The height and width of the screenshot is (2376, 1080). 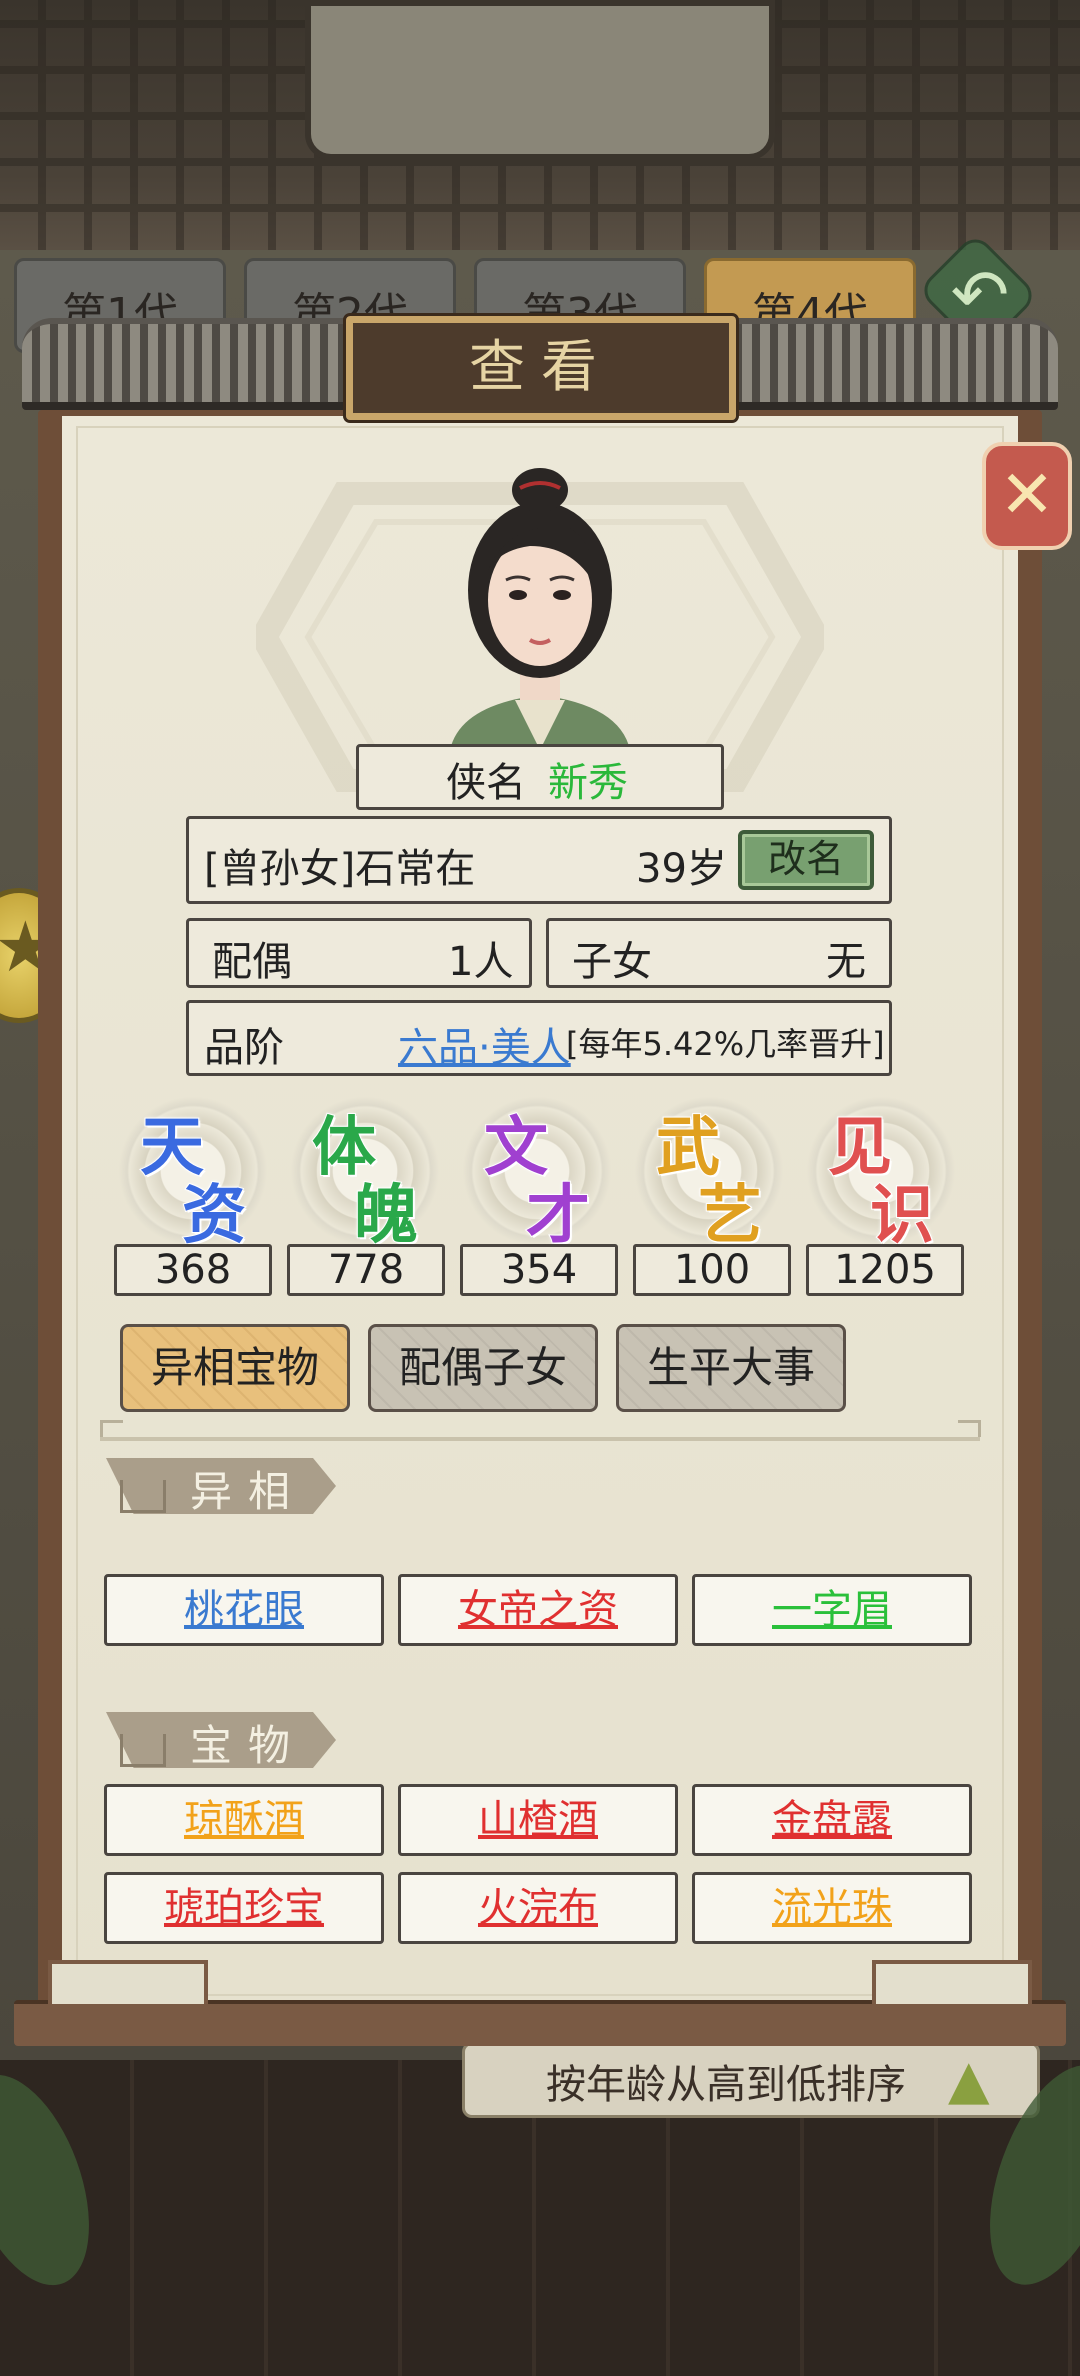 I want to click on rename-label: 改名, so click(x=805, y=859).